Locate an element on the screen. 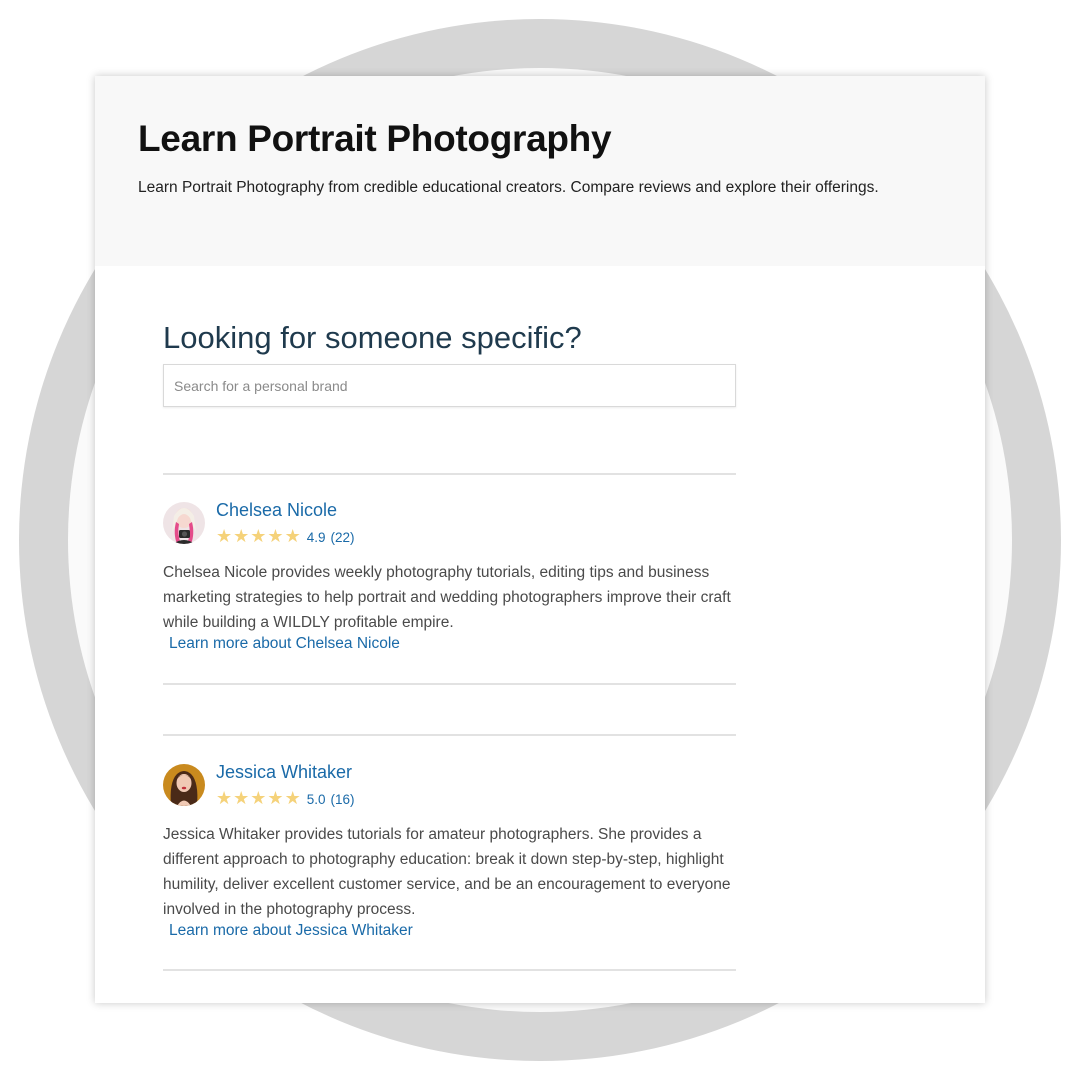  creator-name-link: Jessica Whitaker is located at coordinates (284, 772).